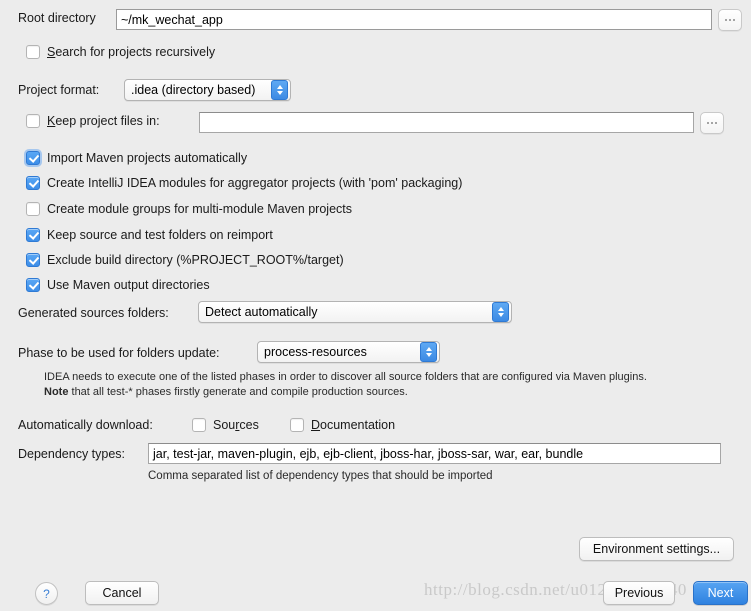  I want to click on dependency-types-label: Dependency types:, so click(72, 454).